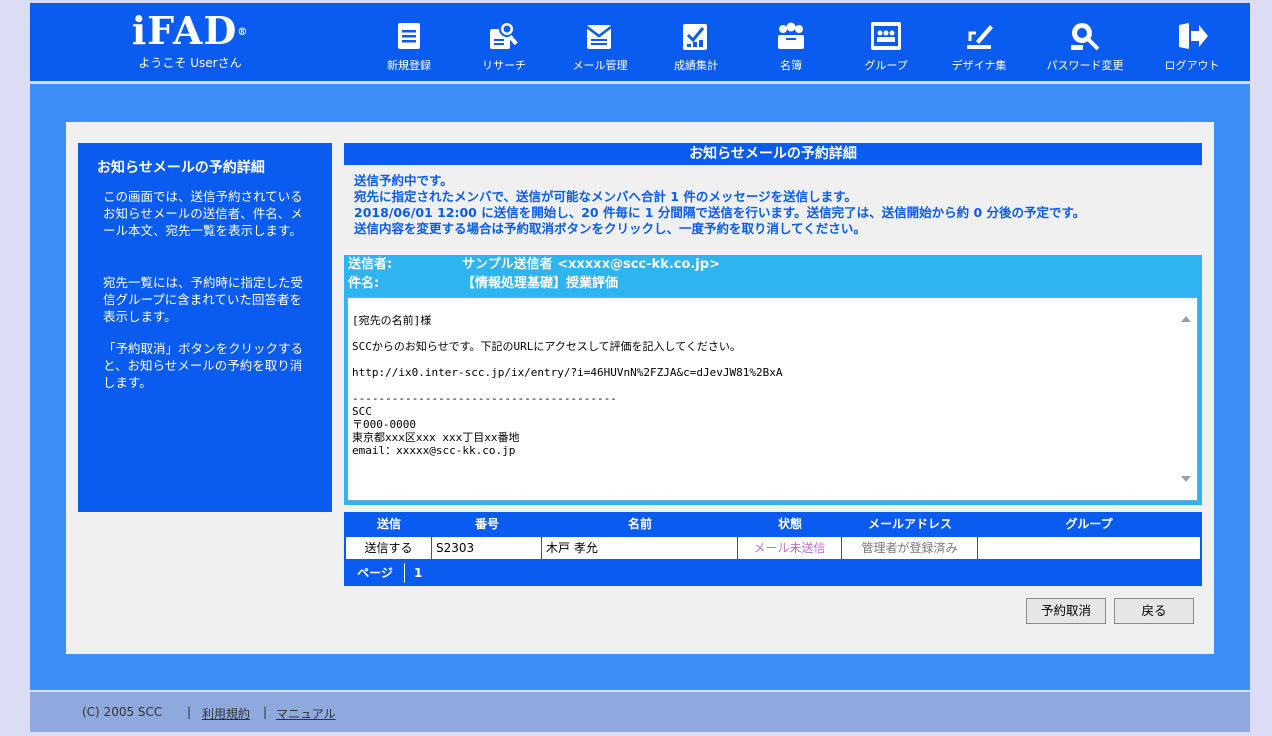  What do you see at coordinates (181, 168) in the screenshot?
I see `sidebar-title: お知らせメールの予約詳細` at bounding box center [181, 168].